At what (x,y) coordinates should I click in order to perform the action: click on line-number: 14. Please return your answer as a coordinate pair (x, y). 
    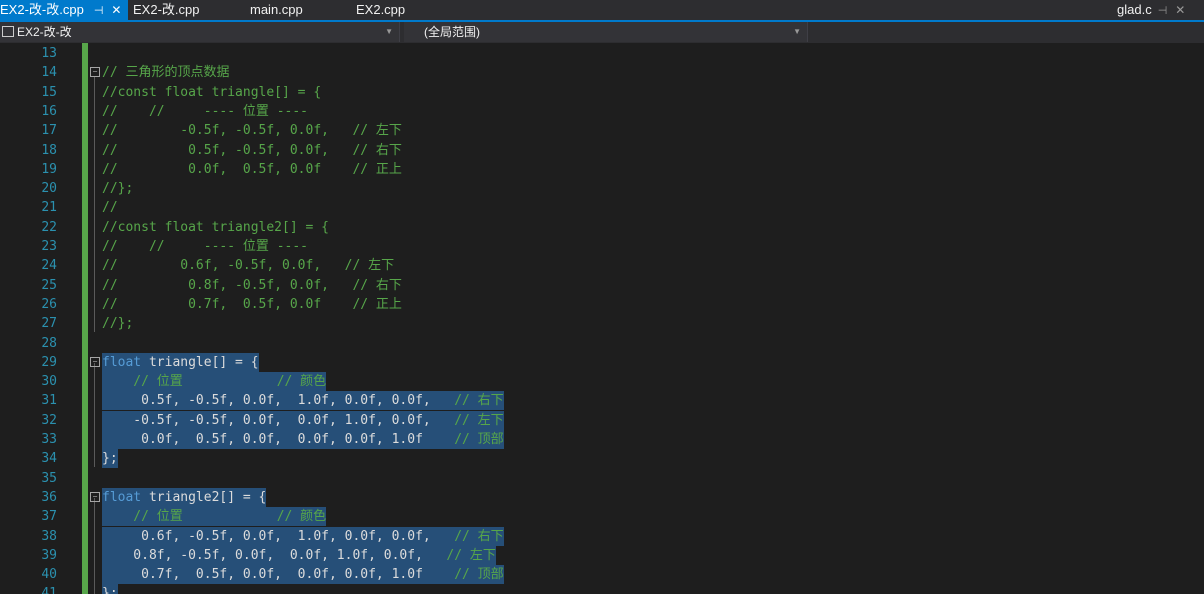
    Looking at the image, I should click on (49, 73).